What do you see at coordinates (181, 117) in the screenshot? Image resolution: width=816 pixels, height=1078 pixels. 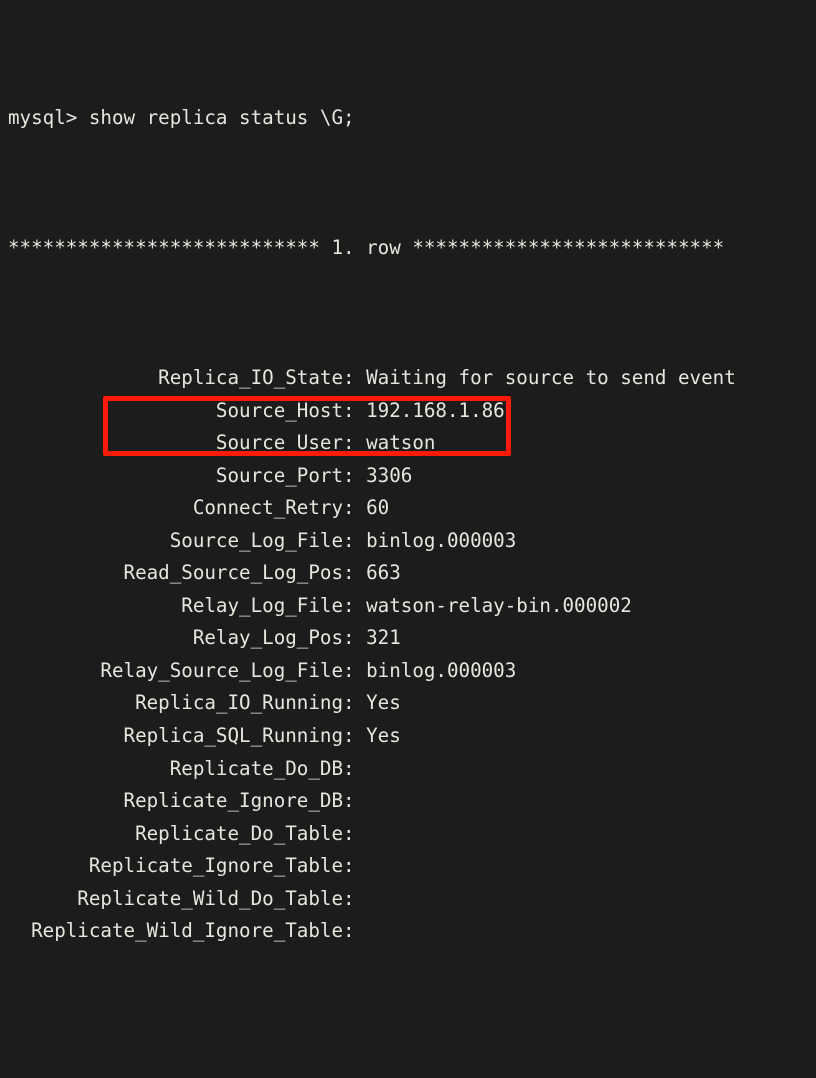 I see `mysql-prompt-command: mysql> show replica status \G;` at bounding box center [181, 117].